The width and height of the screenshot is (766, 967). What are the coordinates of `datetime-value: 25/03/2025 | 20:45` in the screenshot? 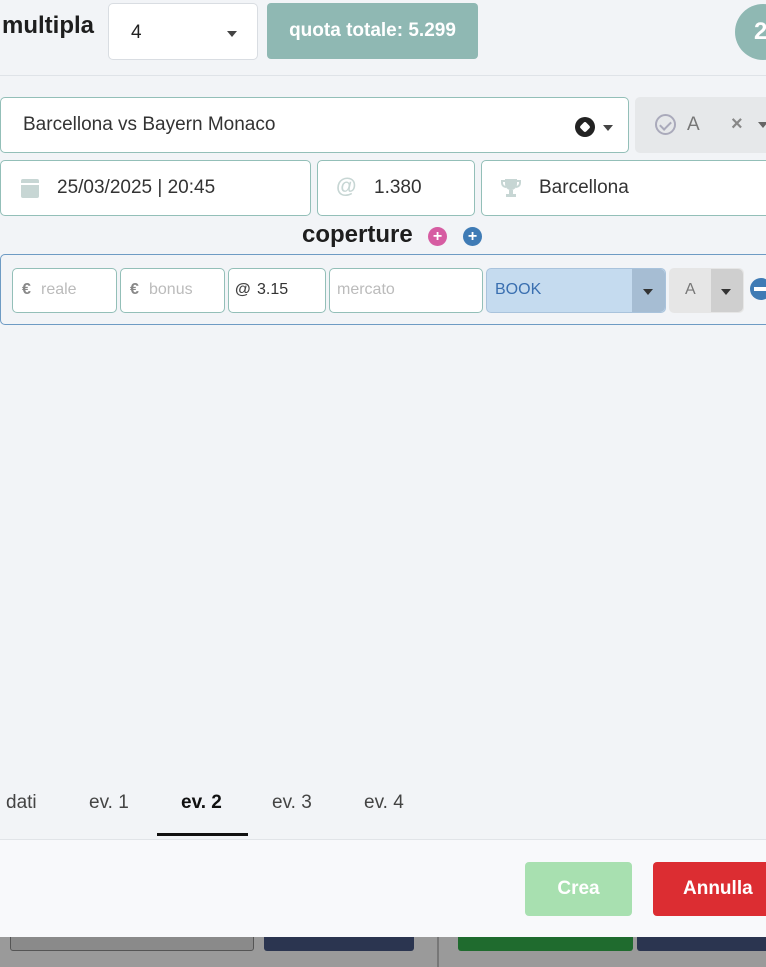 It's located at (136, 187).